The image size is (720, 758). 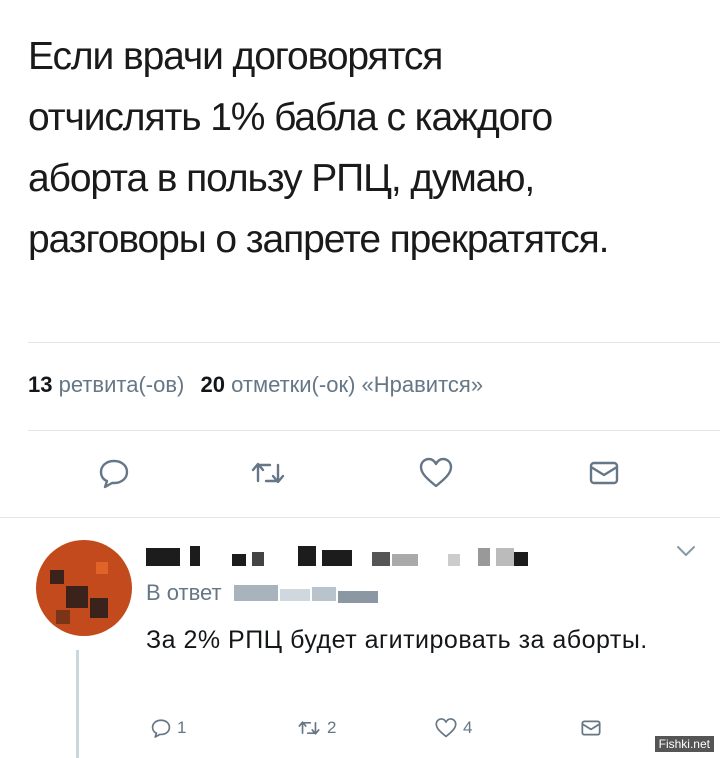 I want to click on reply-button, so click(x=114, y=473).